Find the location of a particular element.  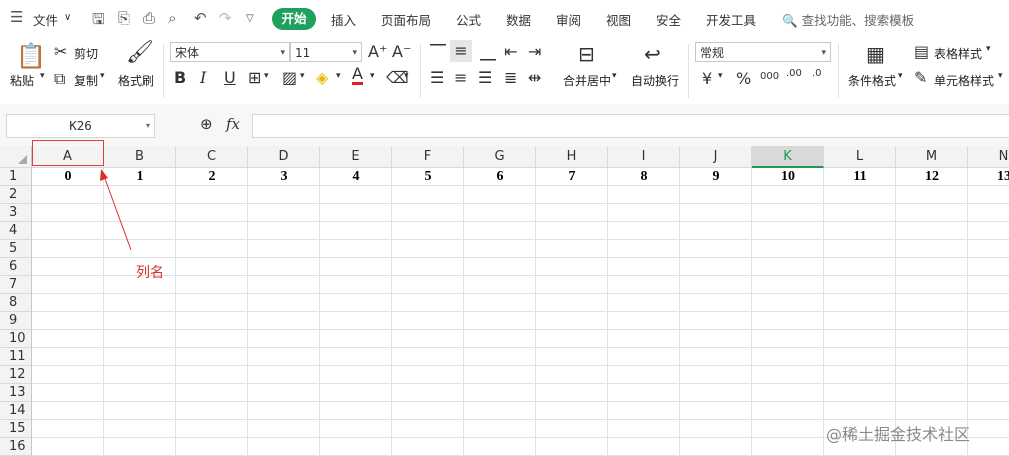

name-box: K26 ▾ is located at coordinates (80, 126).